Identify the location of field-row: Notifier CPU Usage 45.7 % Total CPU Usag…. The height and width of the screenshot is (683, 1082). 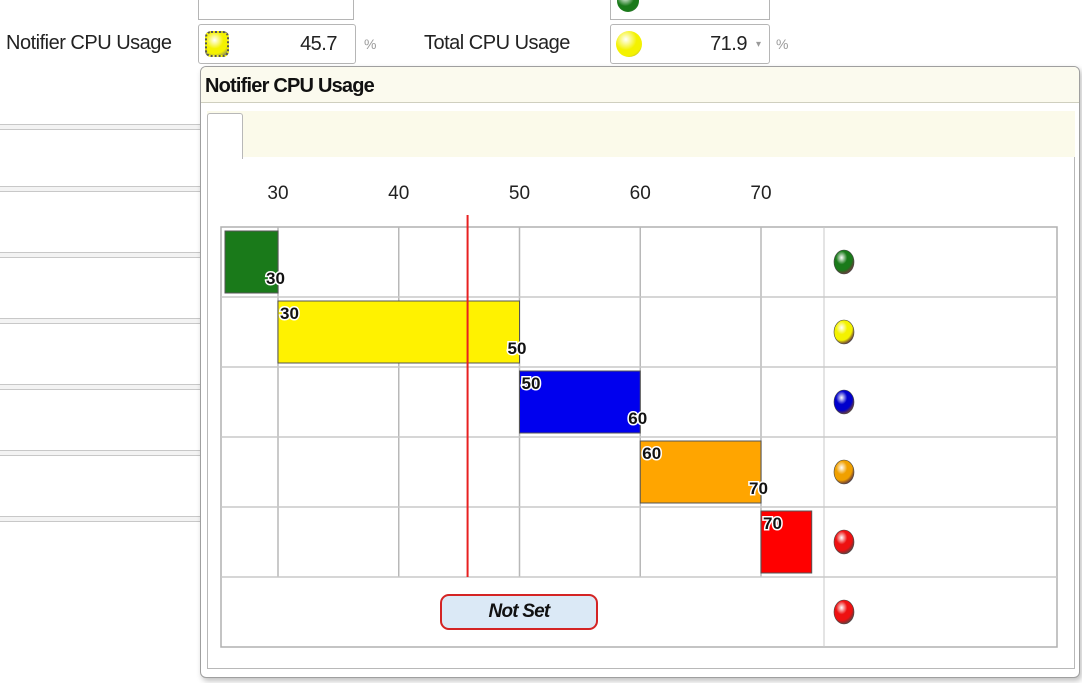
(541, 47).